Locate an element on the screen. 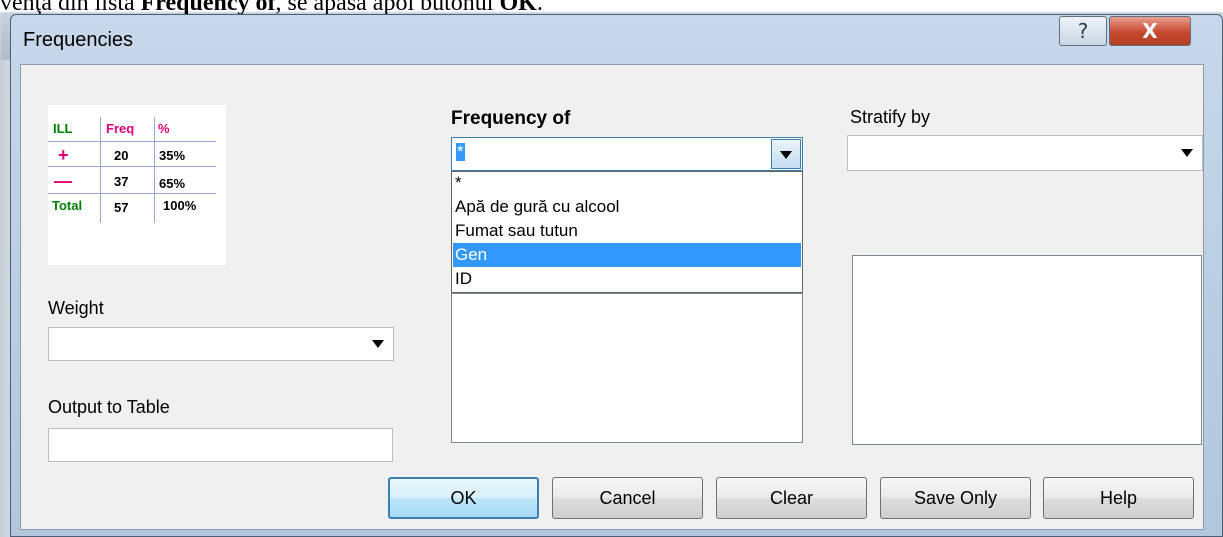 This screenshot has width=1223, height=537. dropdown-option-highlighted: Gen is located at coordinates (627, 255).